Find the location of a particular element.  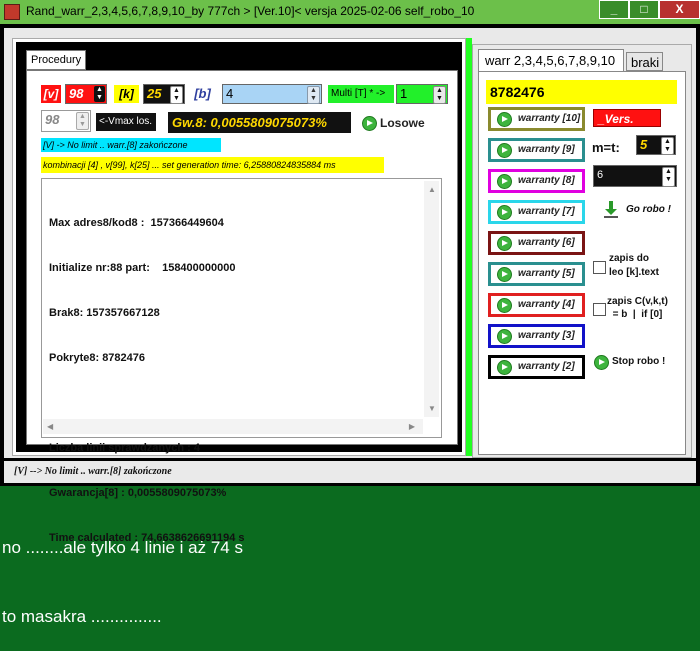

b-value: 4 is located at coordinates (230, 93).